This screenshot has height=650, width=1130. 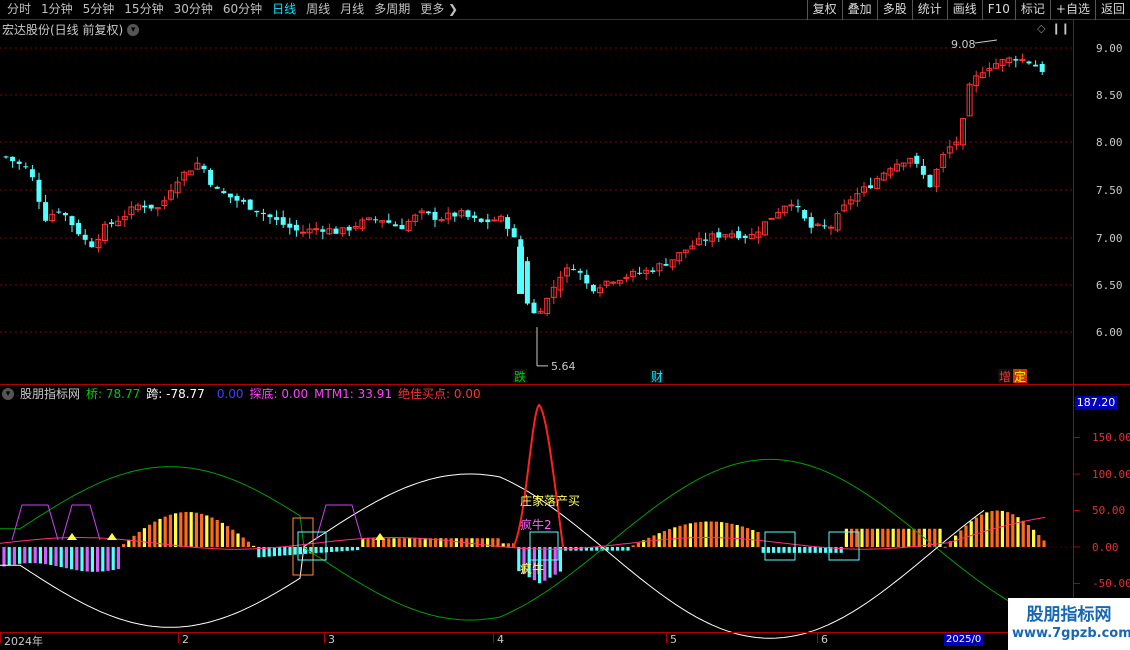 What do you see at coordinates (964, 640) in the screenshot?
I see `date-end-label: 2025/0` at bounding box center [964, 640].